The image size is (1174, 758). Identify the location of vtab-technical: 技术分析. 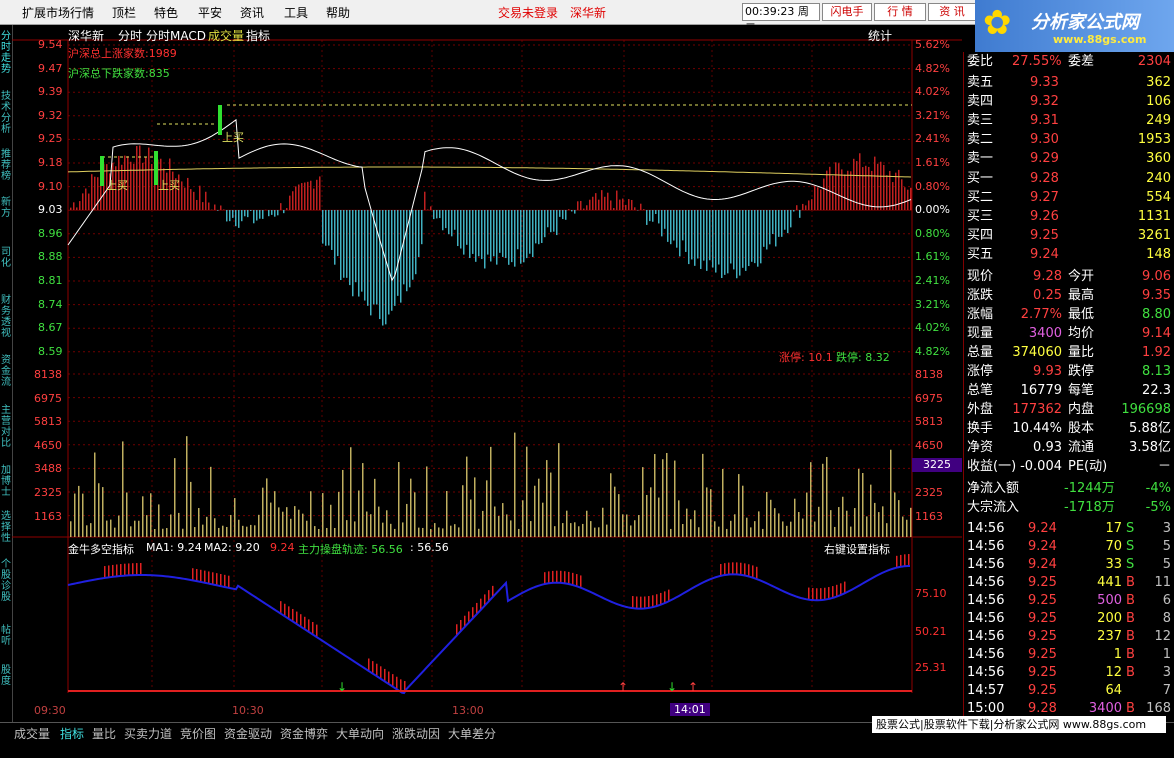
(6, 113).